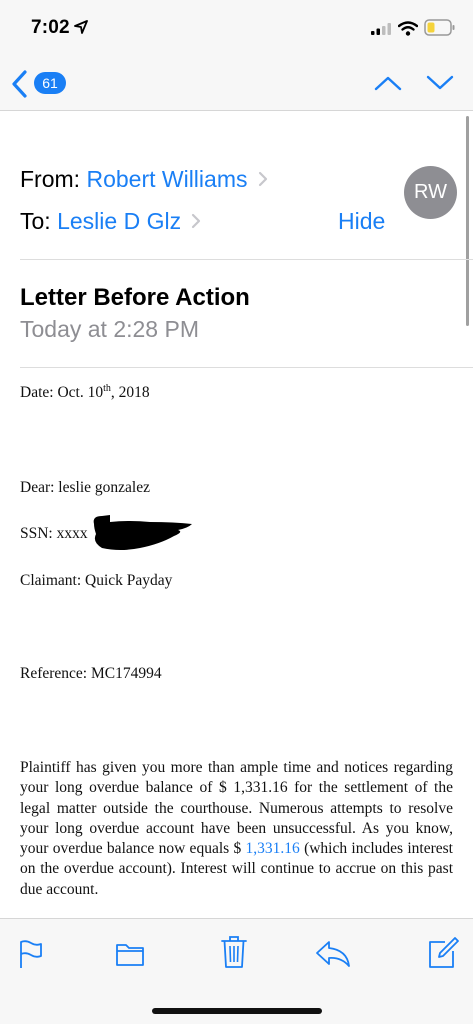 This screenshot has height=1024, width=473. What do you see at coordinates (107, 388) in the screenshot?
I see `letter-date-sup: th` at bounding box center [107, 388].